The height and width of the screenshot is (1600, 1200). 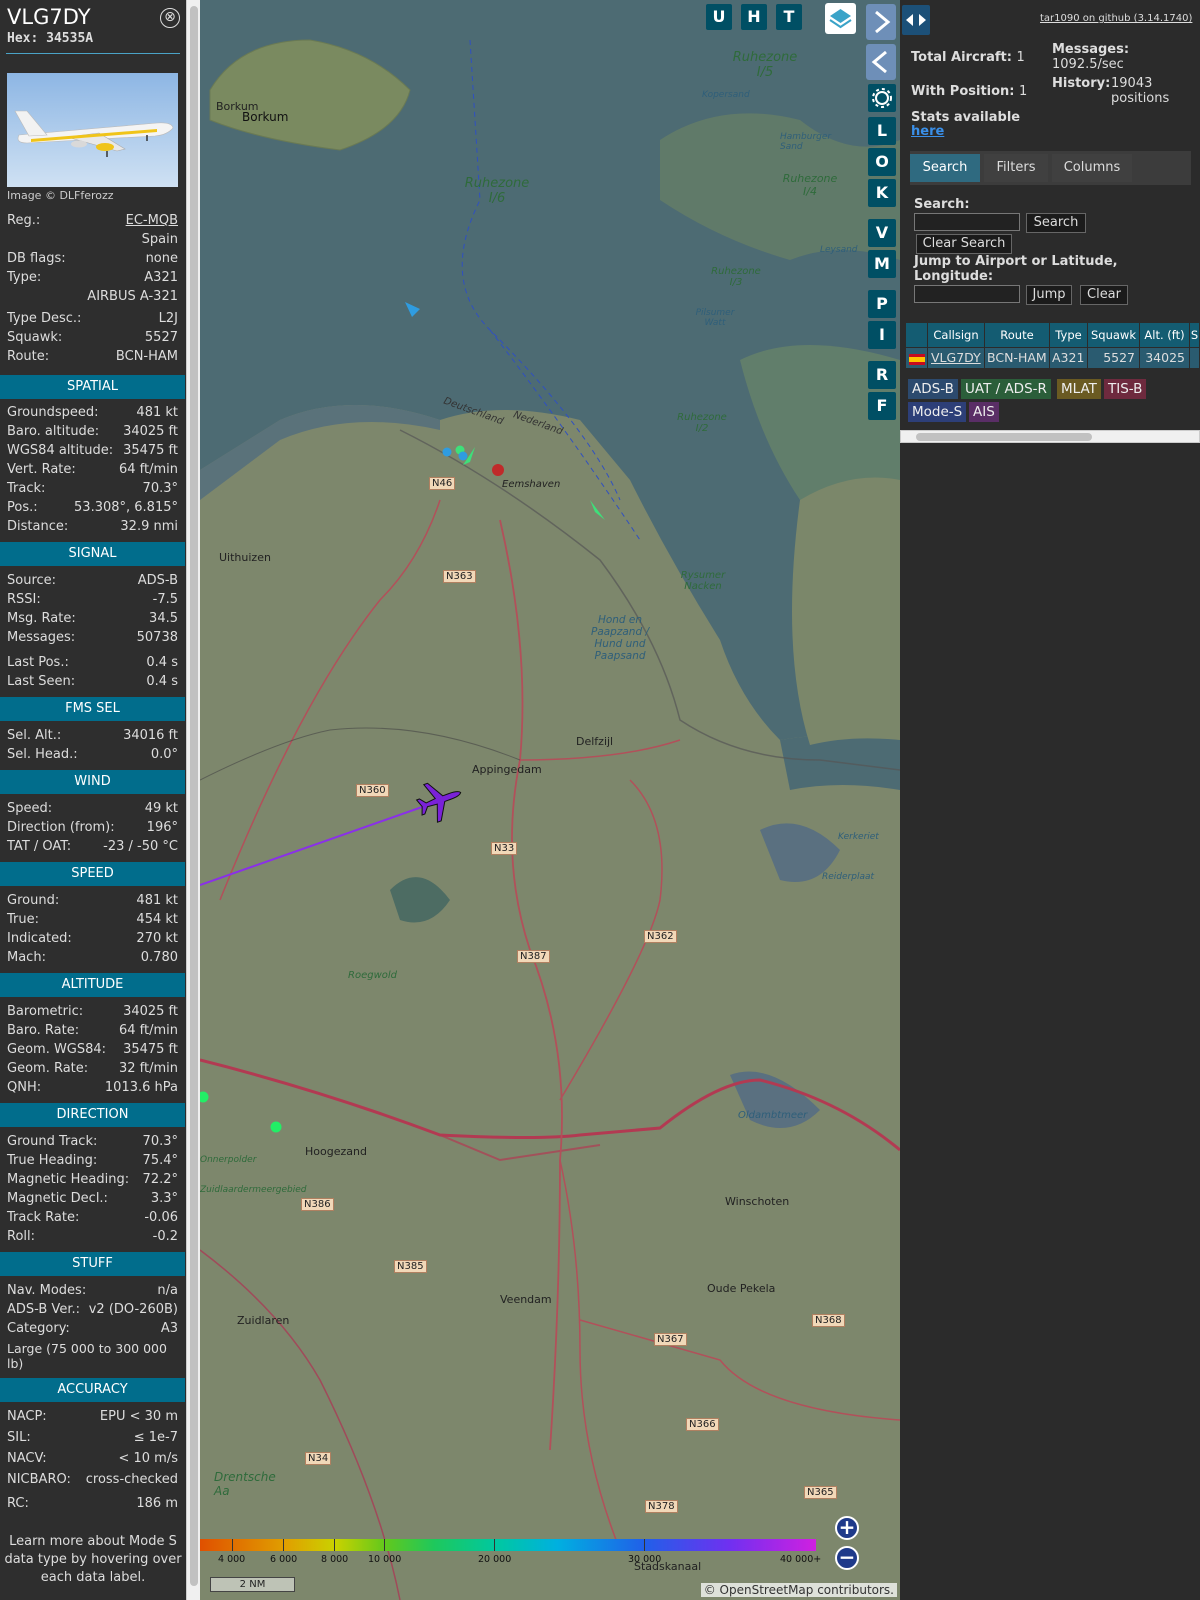 I want to click on altitude-key-label: 10 000, so click(x=385, y=1559).